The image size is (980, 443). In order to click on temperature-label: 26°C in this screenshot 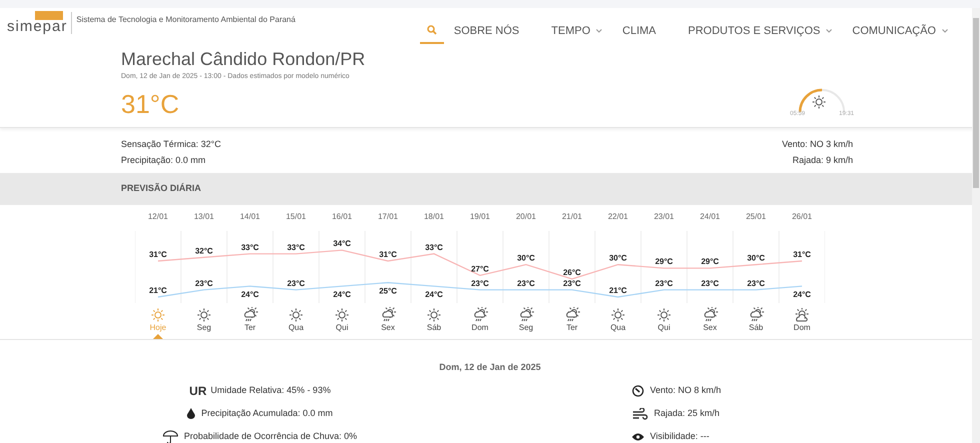, I will do `click(572, 272)`.